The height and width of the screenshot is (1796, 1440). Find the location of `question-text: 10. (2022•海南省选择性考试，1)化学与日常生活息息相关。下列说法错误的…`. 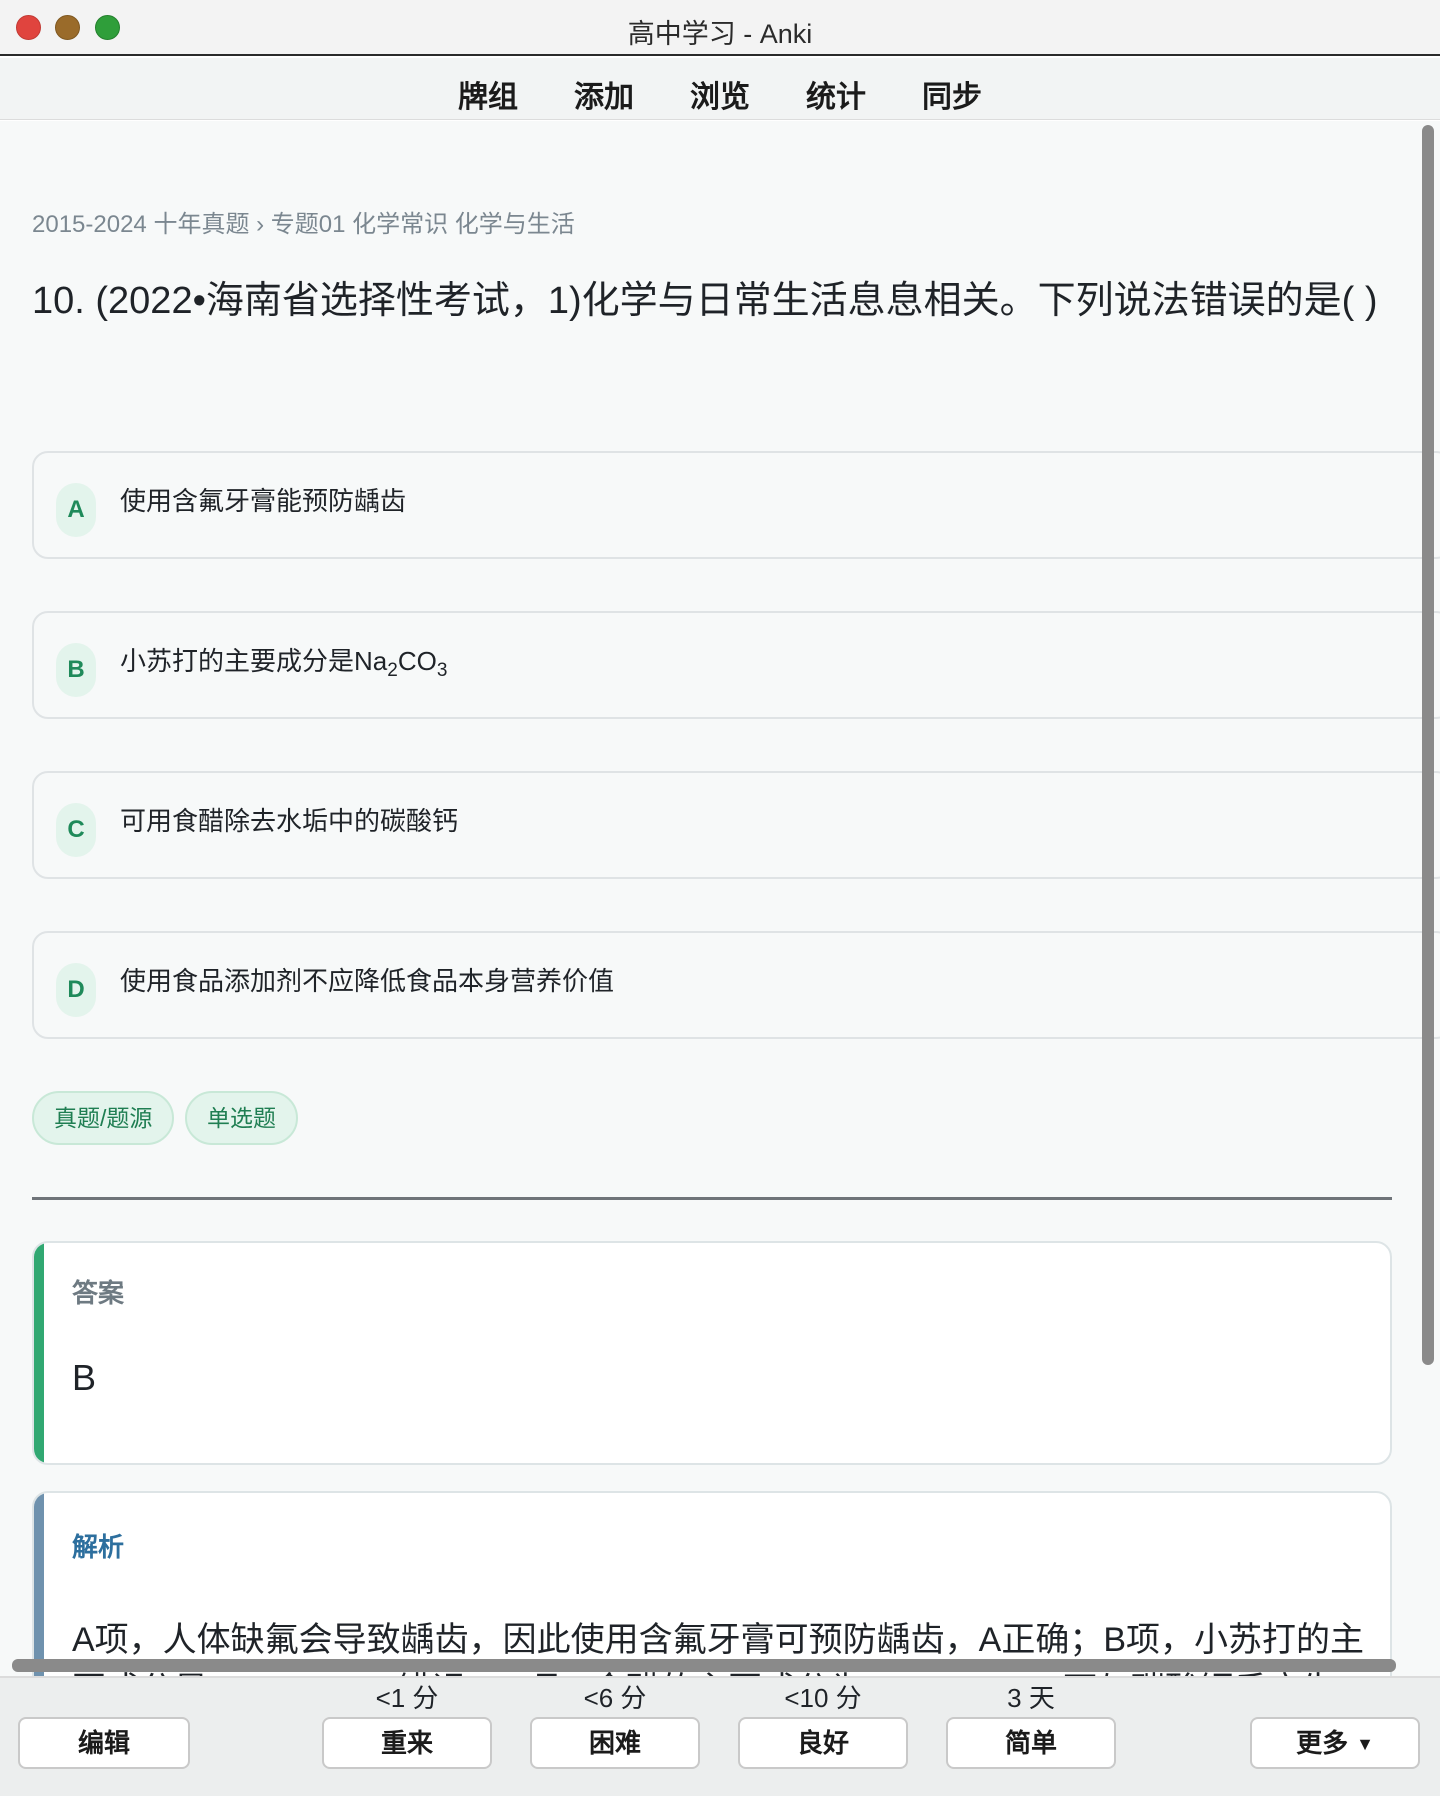

question-text: 10. (2022•海南省选择性考试，1)化学与日常生活息息相关。下列说法错误的… is located at coordinates (705, 301).